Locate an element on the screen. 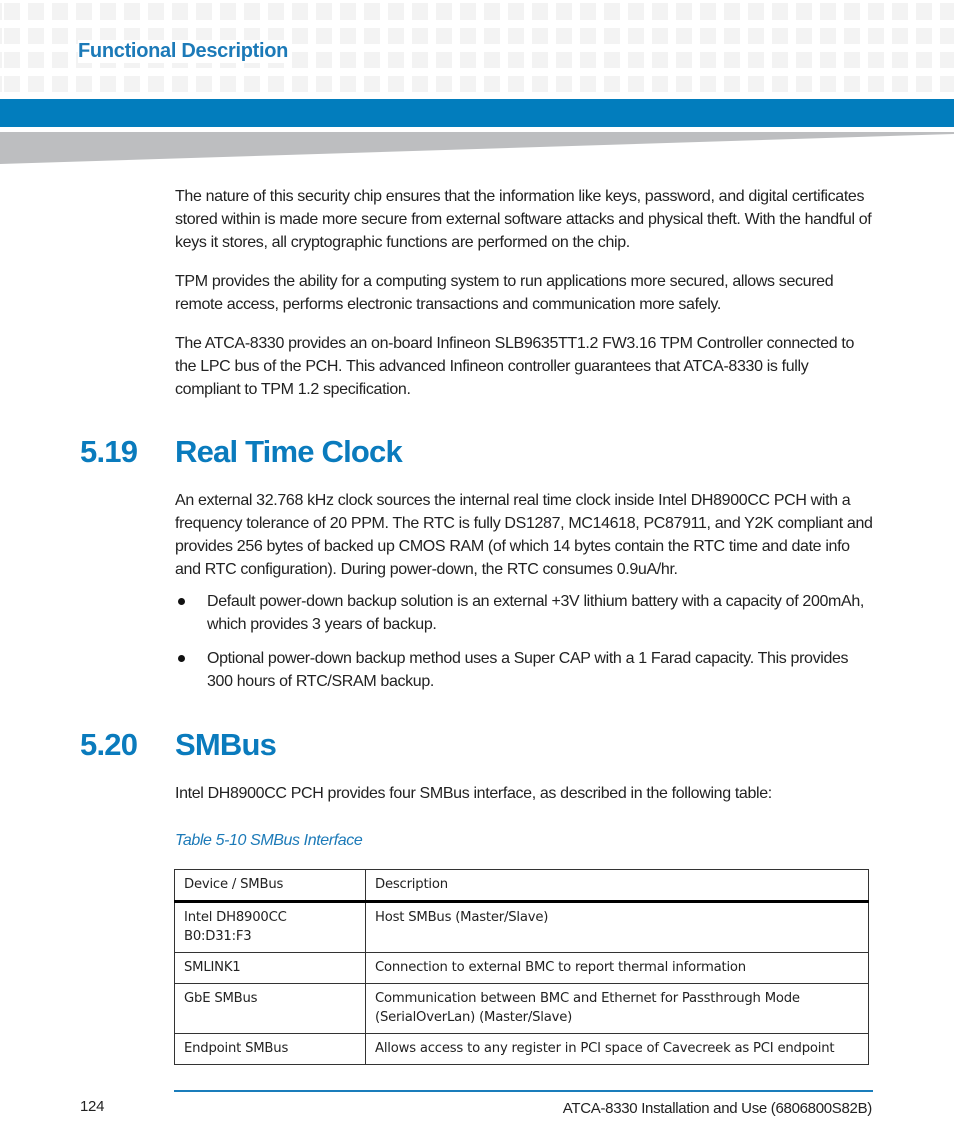 The height and width of the screenshot is (1145, 954). description-cell: Host SMBus (Master/Slave) is located at coordinates (617, 927).